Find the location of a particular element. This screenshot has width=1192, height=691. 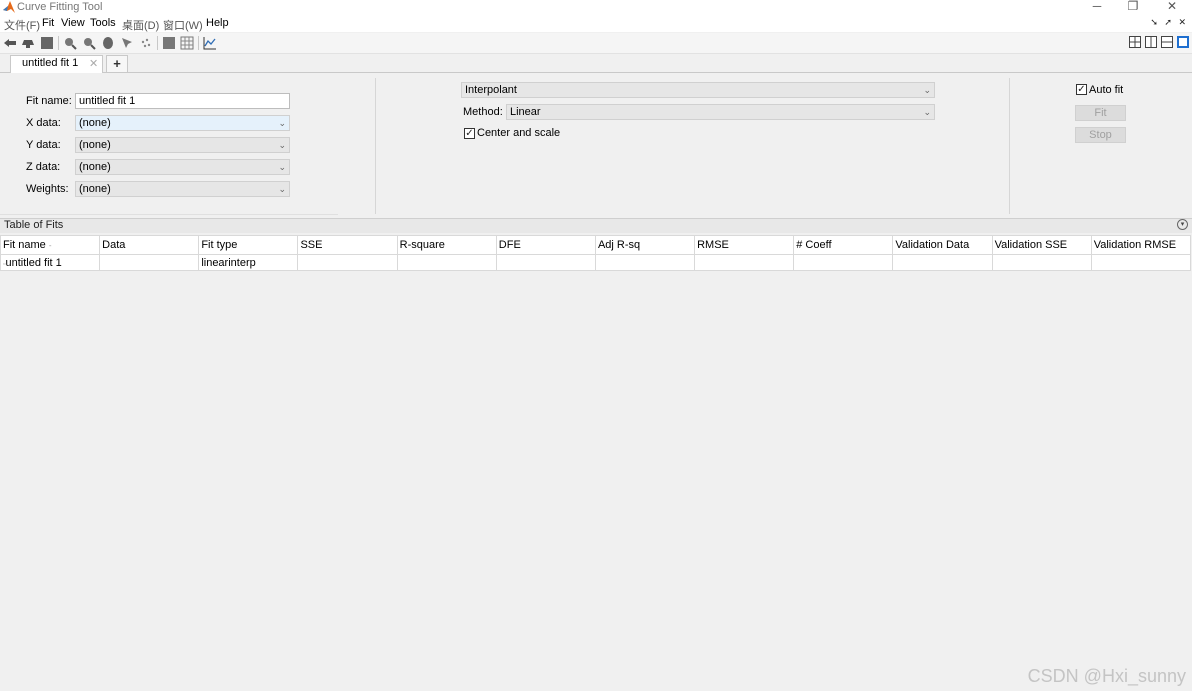

grid-icon is located at coordinates (187, 43).